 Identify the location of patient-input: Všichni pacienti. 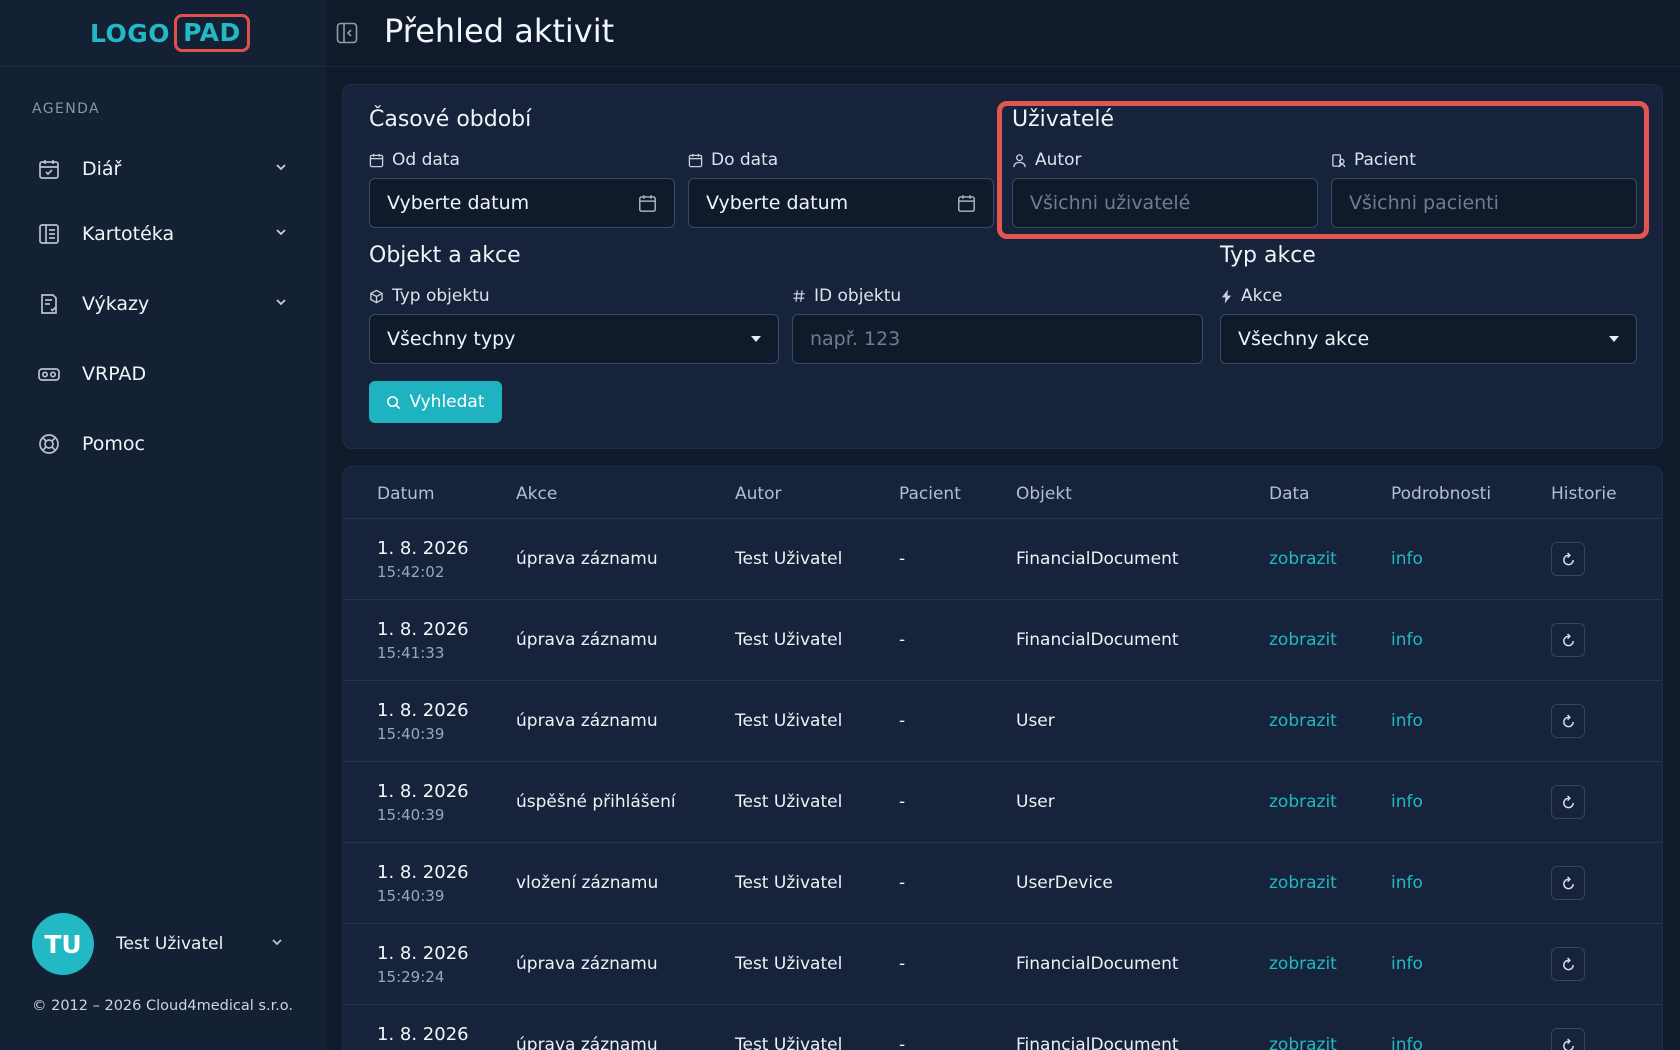
(1484, 203).